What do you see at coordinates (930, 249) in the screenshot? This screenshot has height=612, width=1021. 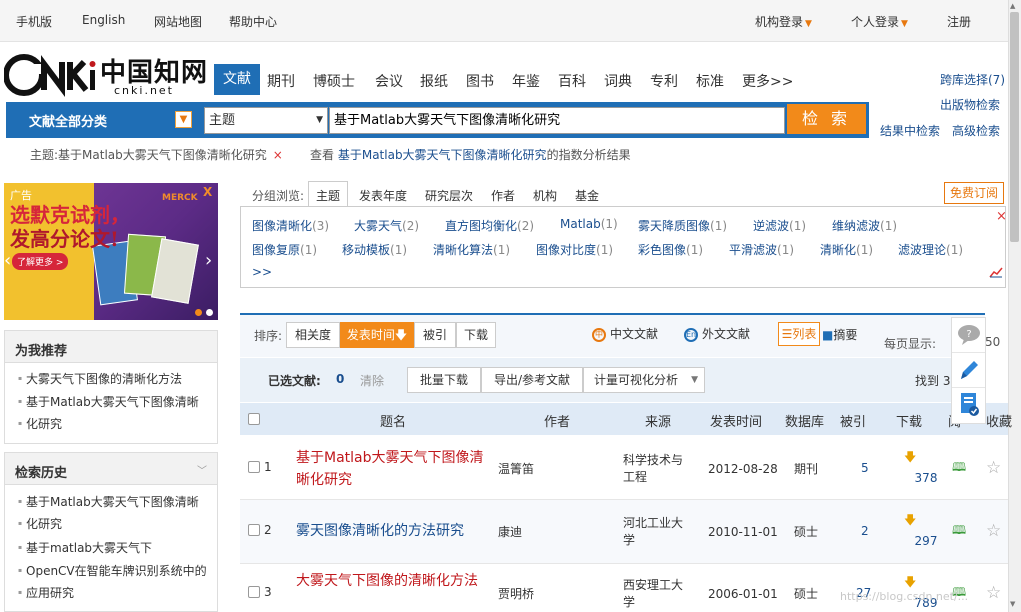 I see `topic-tag: 滤波理论(1)` at bounding box center [930, 249].